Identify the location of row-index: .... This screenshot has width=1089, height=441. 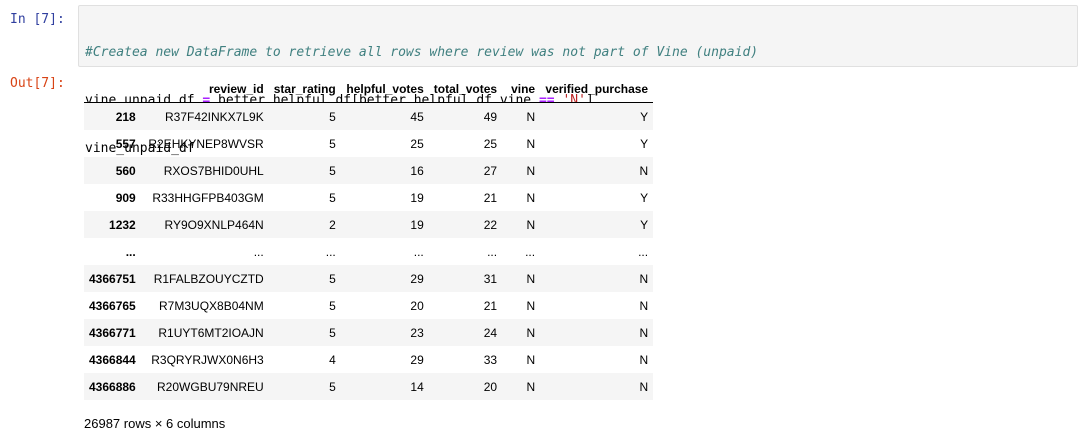
(130, 251).